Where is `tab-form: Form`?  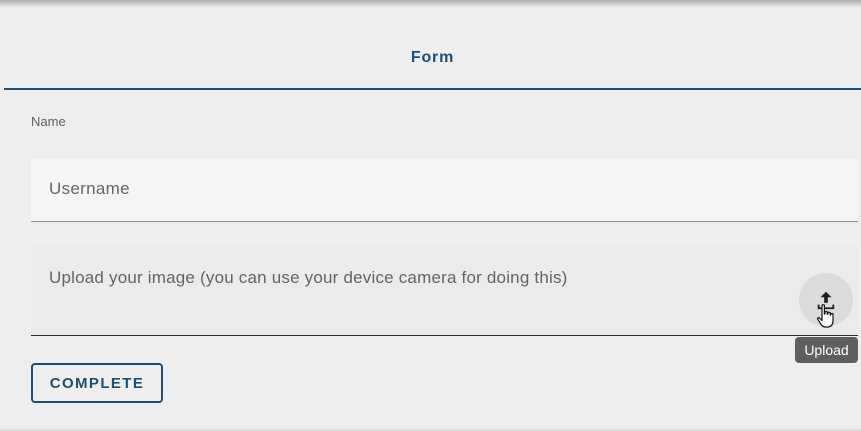 tab-form: Form is located at coordinates (432, 58).